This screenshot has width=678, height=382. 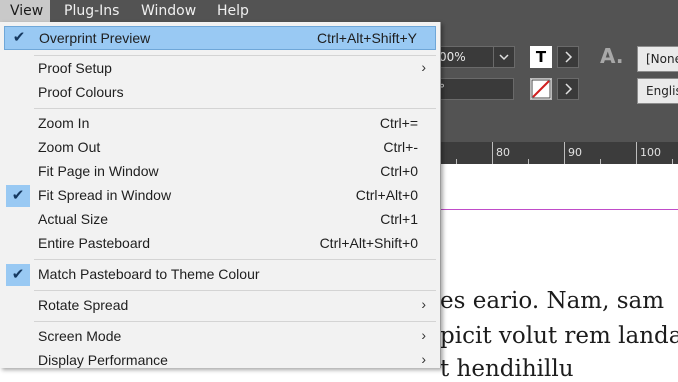 I want to click on ruler-label: 90, so click(x=575, y=152).